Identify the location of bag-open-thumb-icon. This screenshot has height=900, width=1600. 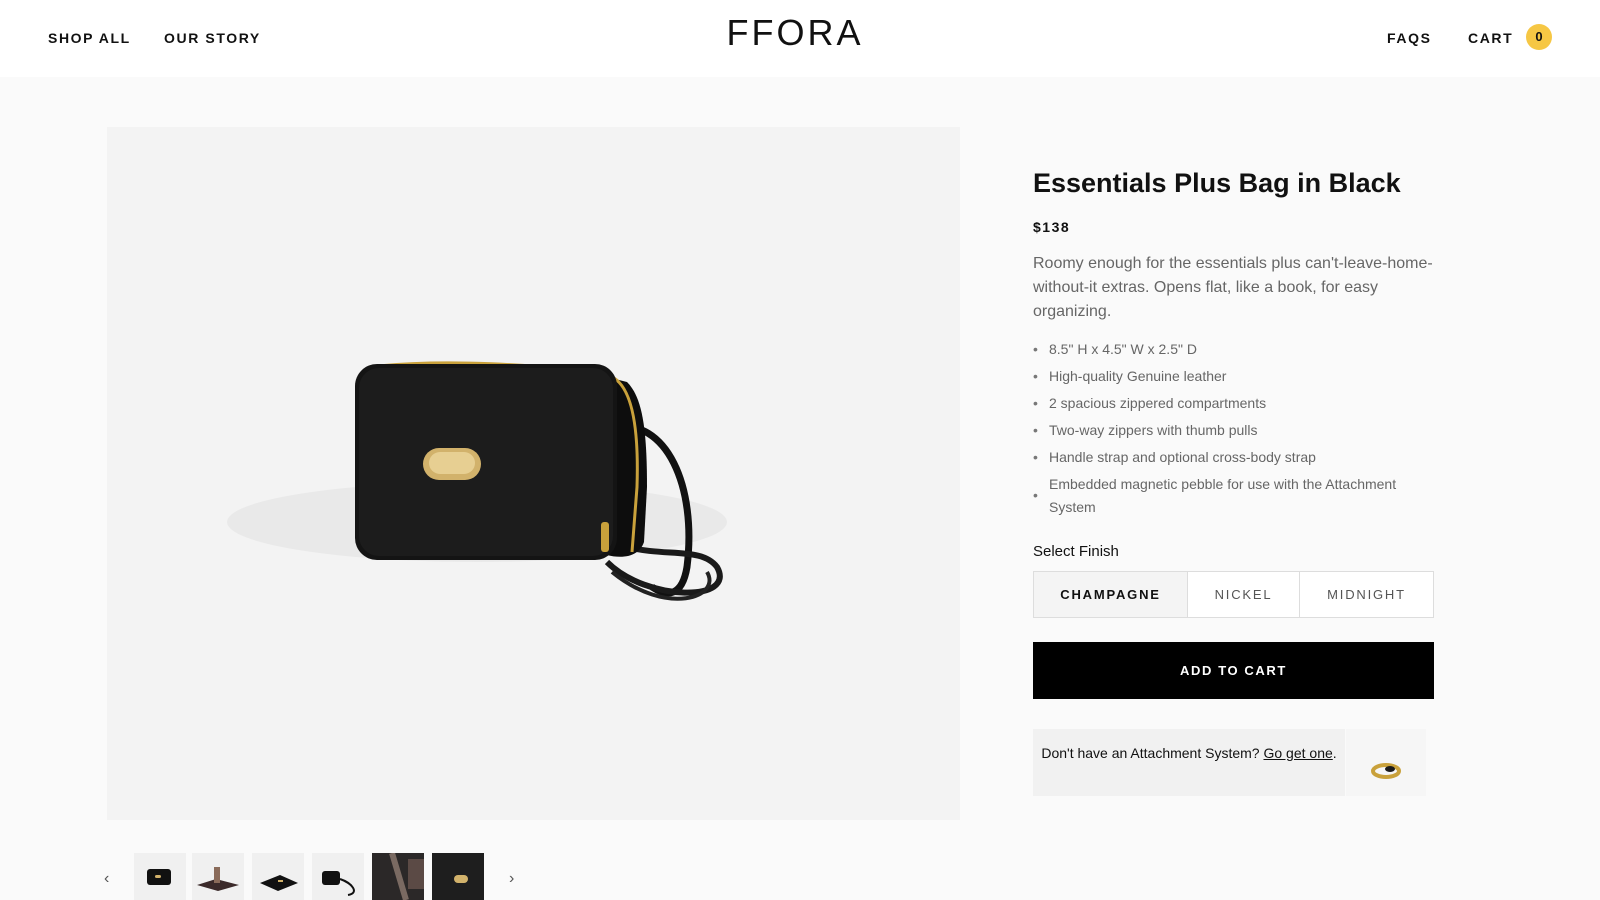
(218, 879).